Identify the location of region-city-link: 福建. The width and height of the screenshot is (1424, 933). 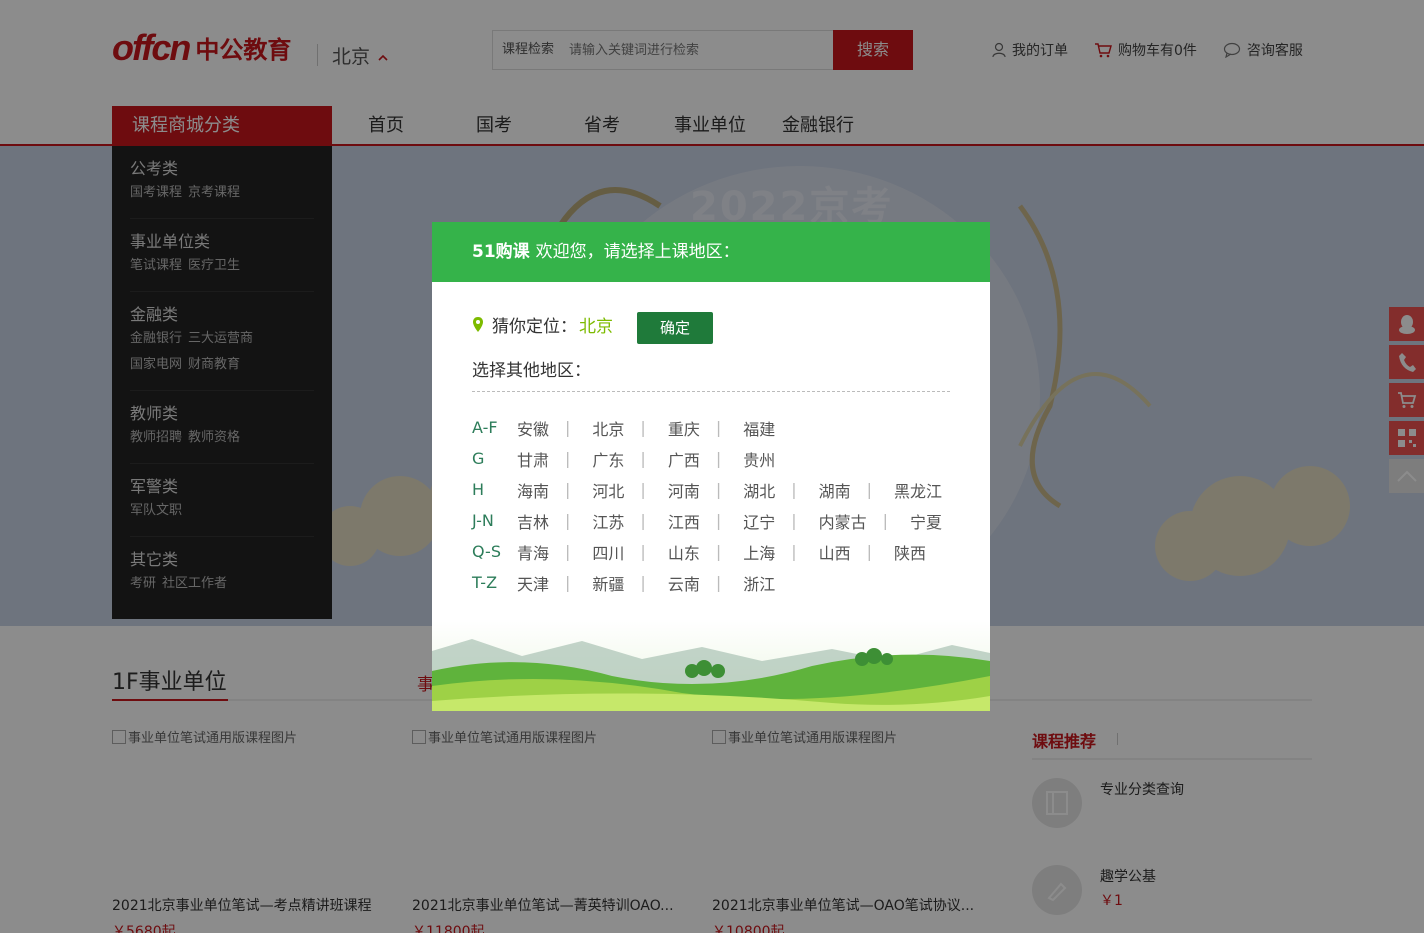
(759, 428).